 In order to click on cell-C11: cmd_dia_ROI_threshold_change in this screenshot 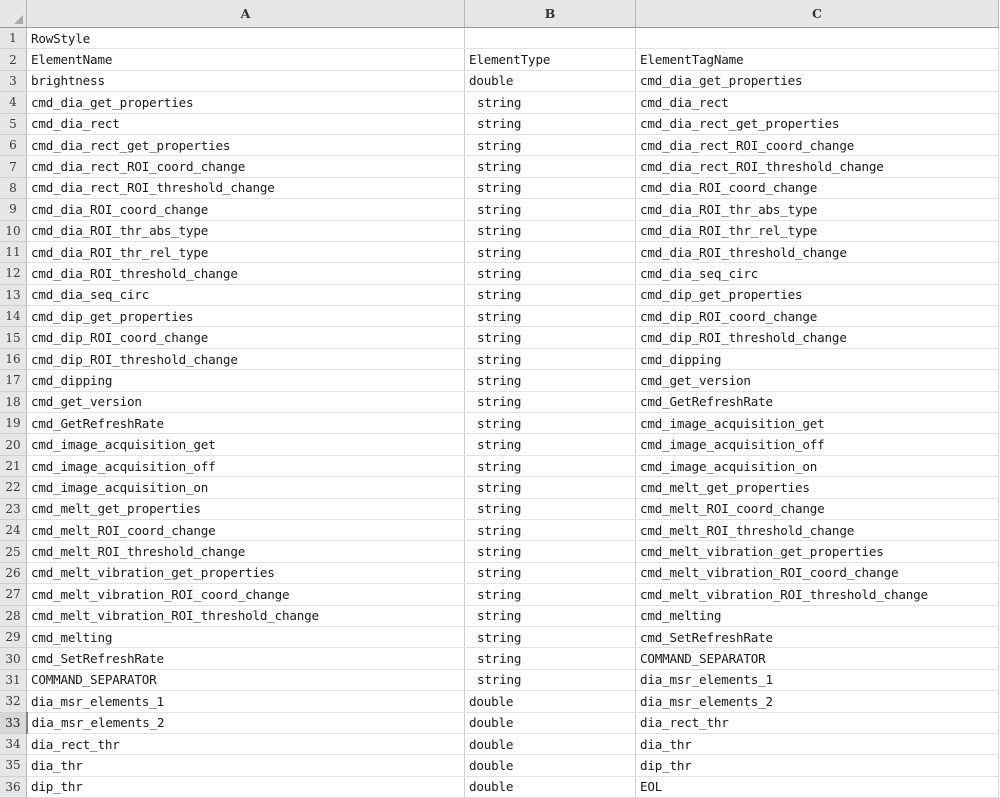, I will do `click(817, 252)`.